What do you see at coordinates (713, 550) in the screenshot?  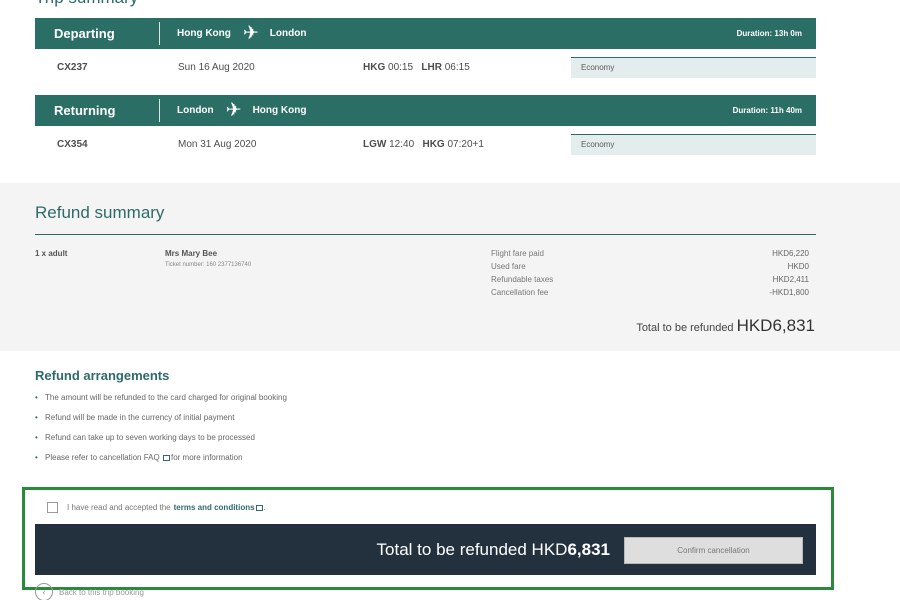 I see `confirm-cancellation-button: Confirm cancellation` at bounding box center [713, 550].